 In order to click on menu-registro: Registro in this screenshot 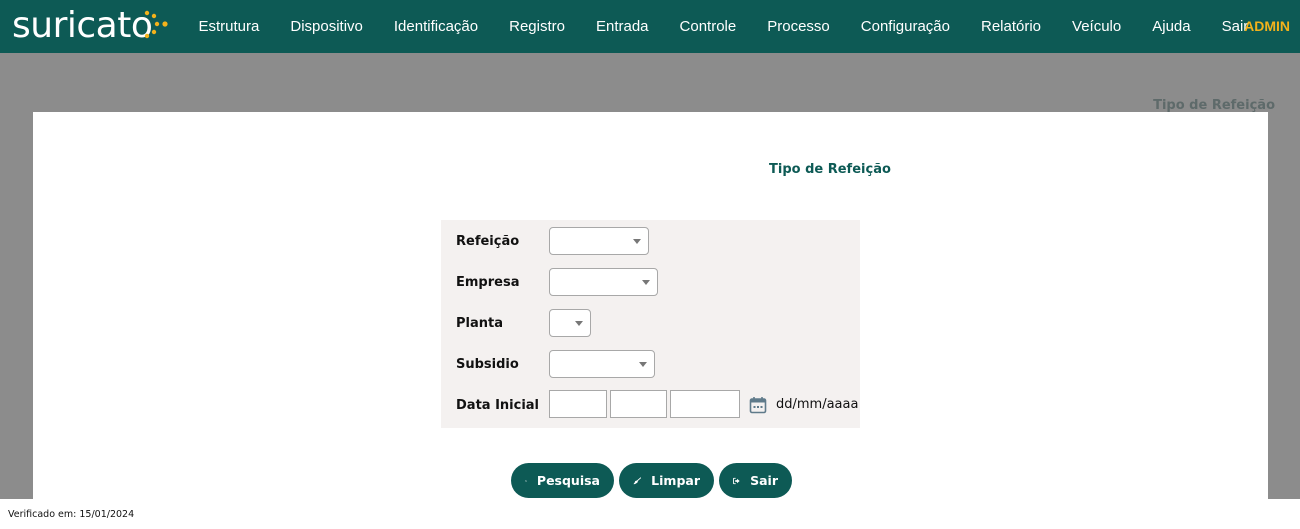, I will do `click(537, 26)`.